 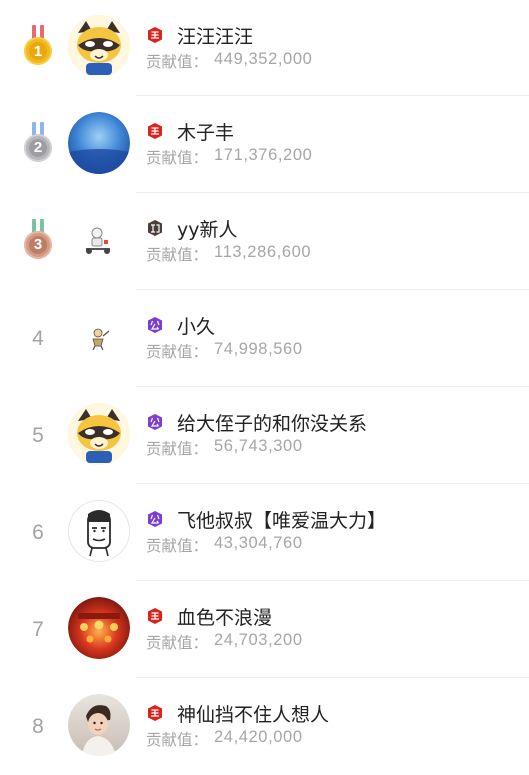 I want to click on rank-number: 7, so click(x=38, y=629).